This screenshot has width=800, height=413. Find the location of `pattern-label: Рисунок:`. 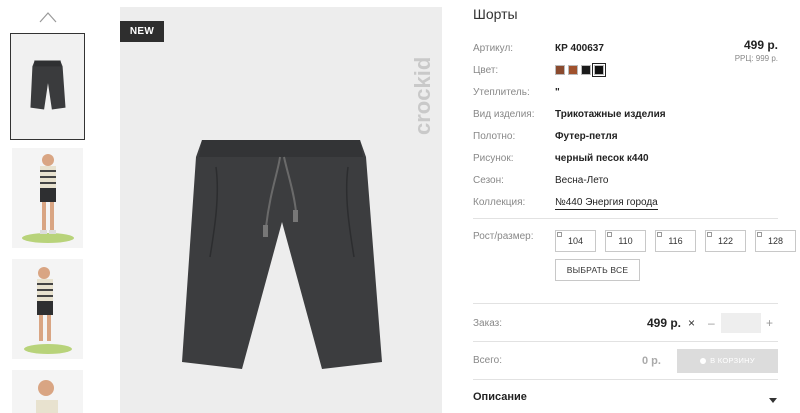

pattern-label: Рисунок: is located at coordinates (493, 158).